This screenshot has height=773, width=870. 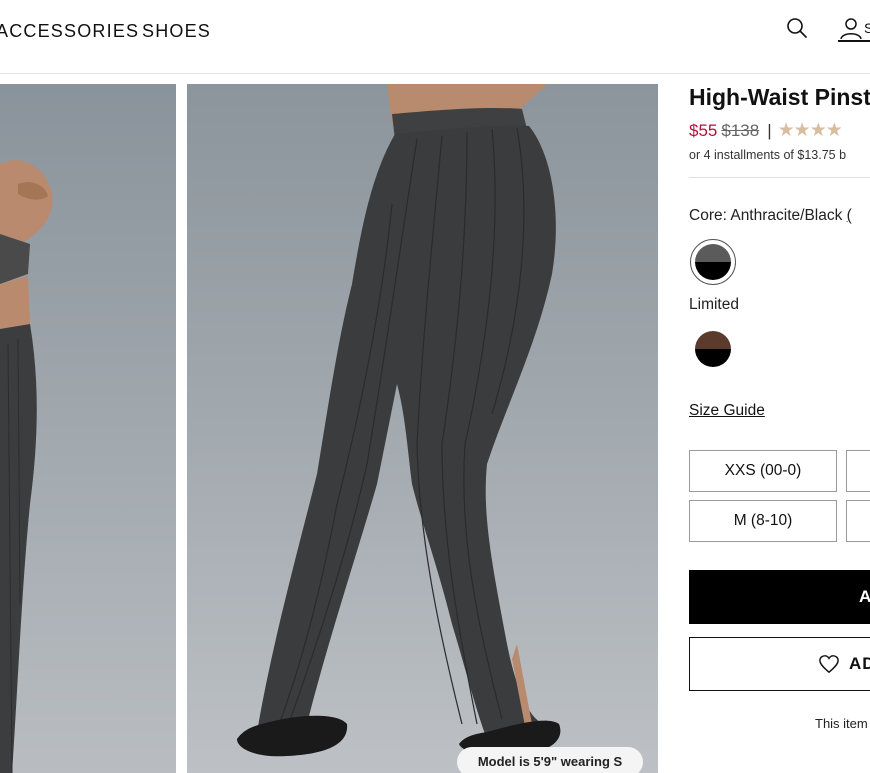 What do you see at coordinates (714, 304) in the screenshot?
I see `limited-label: Limited` at bounding box center [714, 304].